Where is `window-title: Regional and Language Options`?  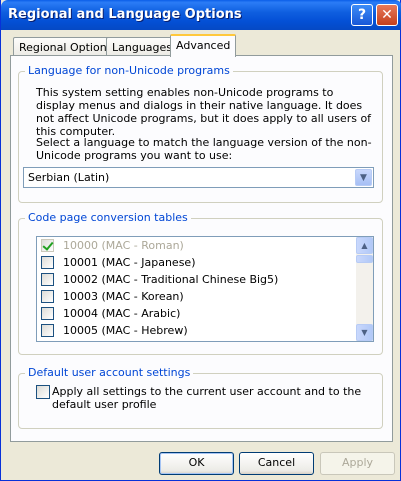
window-title: Regional and Language Options is located at coordinates (125, 14).